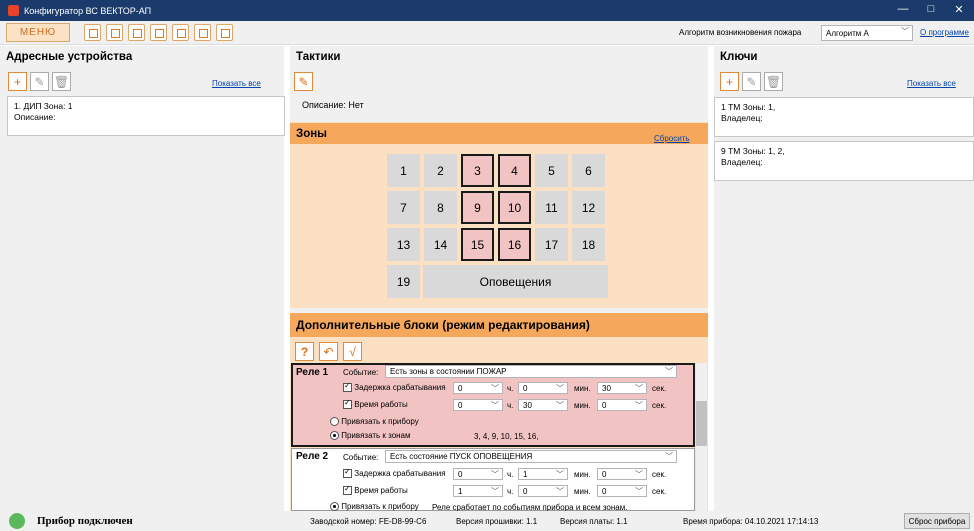 The image size is (974, 531). What do you see at coordinates (440, 170) in the screenshot?
I see `zone-cell: 2` at bounding box center [440, 170].